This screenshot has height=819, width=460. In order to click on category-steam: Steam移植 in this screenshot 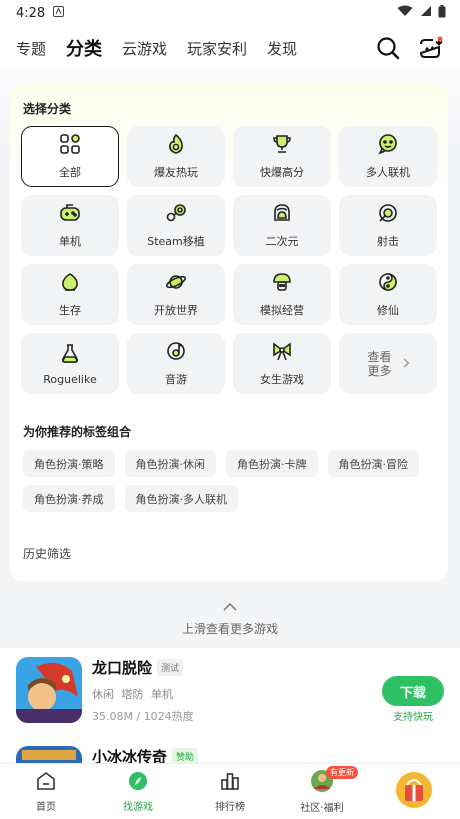, I will do `click(176, 225)`.